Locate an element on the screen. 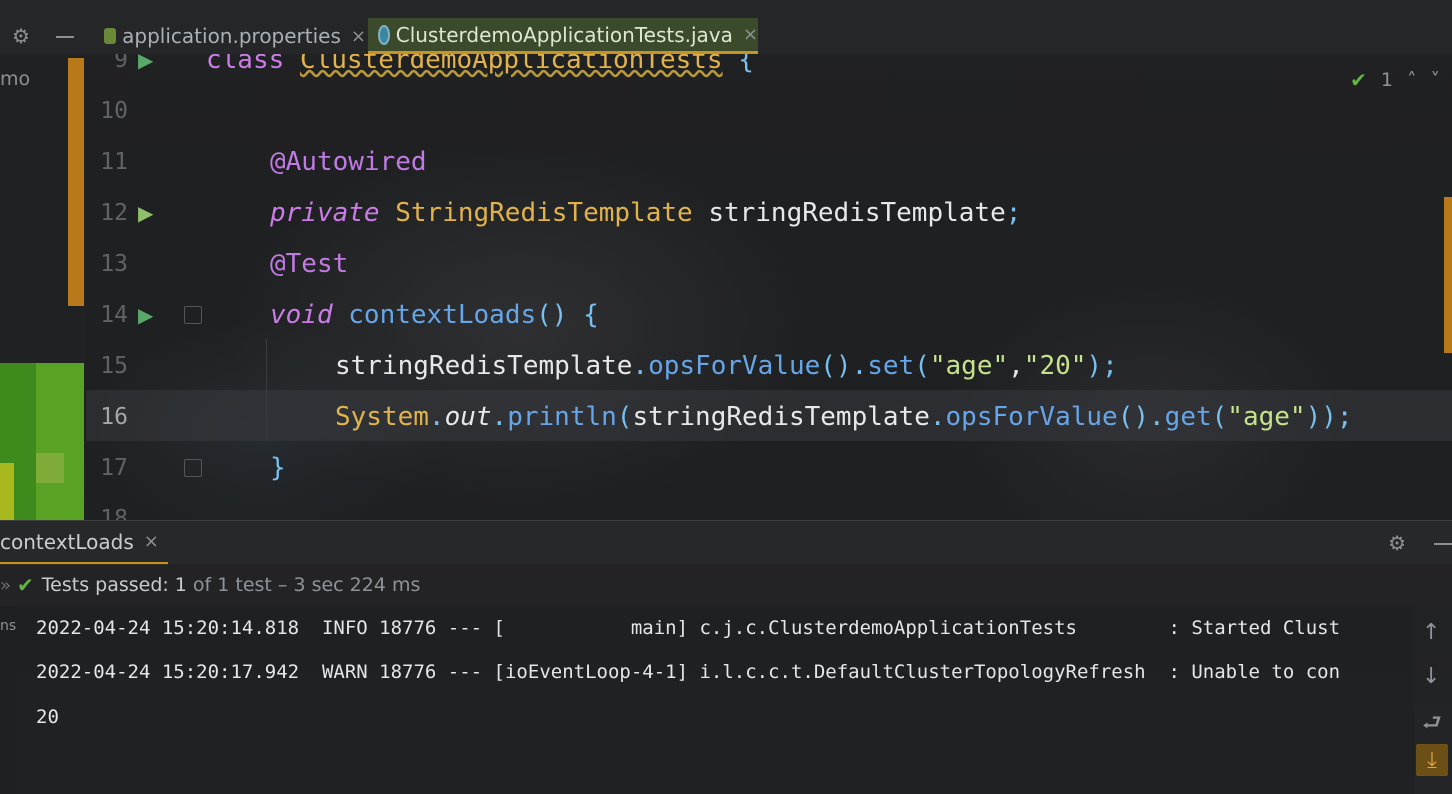  console-line: 20 is located at coordinates (47, 717).